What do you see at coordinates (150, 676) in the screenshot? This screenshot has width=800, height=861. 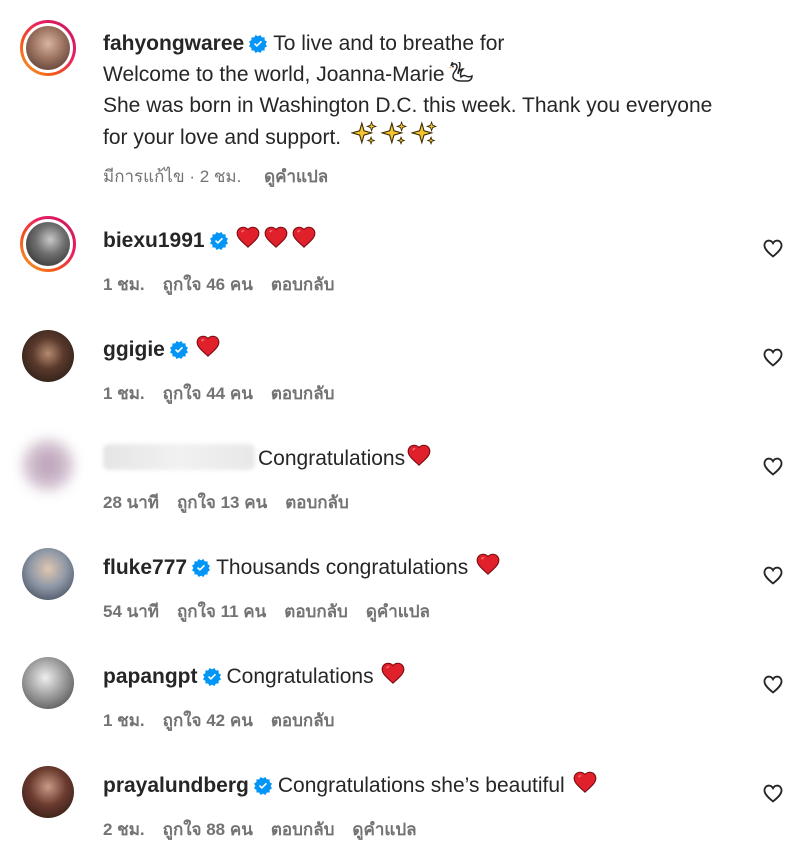 I see `username: papangpt` at bounding box center [150, 676].